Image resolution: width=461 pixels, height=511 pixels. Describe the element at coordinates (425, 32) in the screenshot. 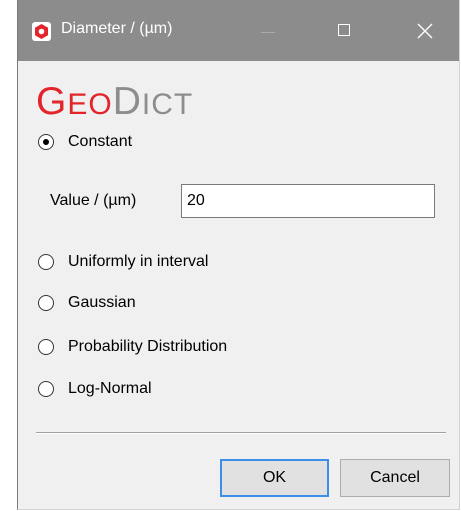

I see `close-icon` at that location.